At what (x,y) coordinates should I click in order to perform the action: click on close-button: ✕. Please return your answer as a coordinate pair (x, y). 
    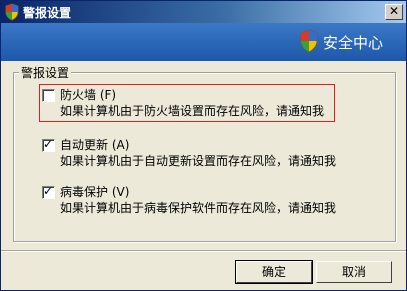
    Looking at the image, I should click on (394, 12).